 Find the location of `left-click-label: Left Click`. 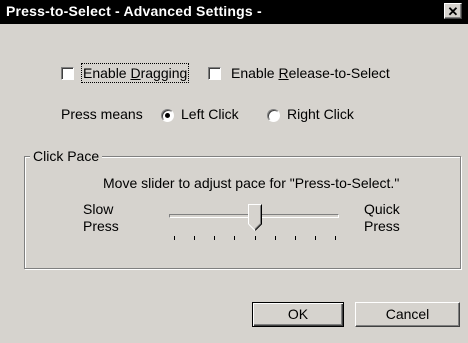

left-click-label: Left Click is located at coordinates (210, 114).